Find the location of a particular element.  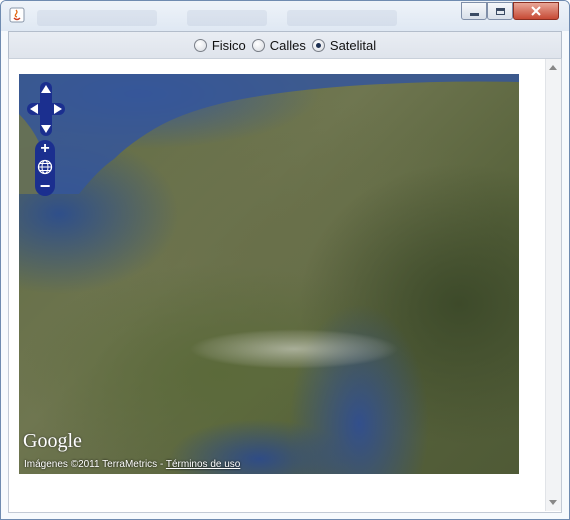

minimize-button is located at coordinates (474, 11).